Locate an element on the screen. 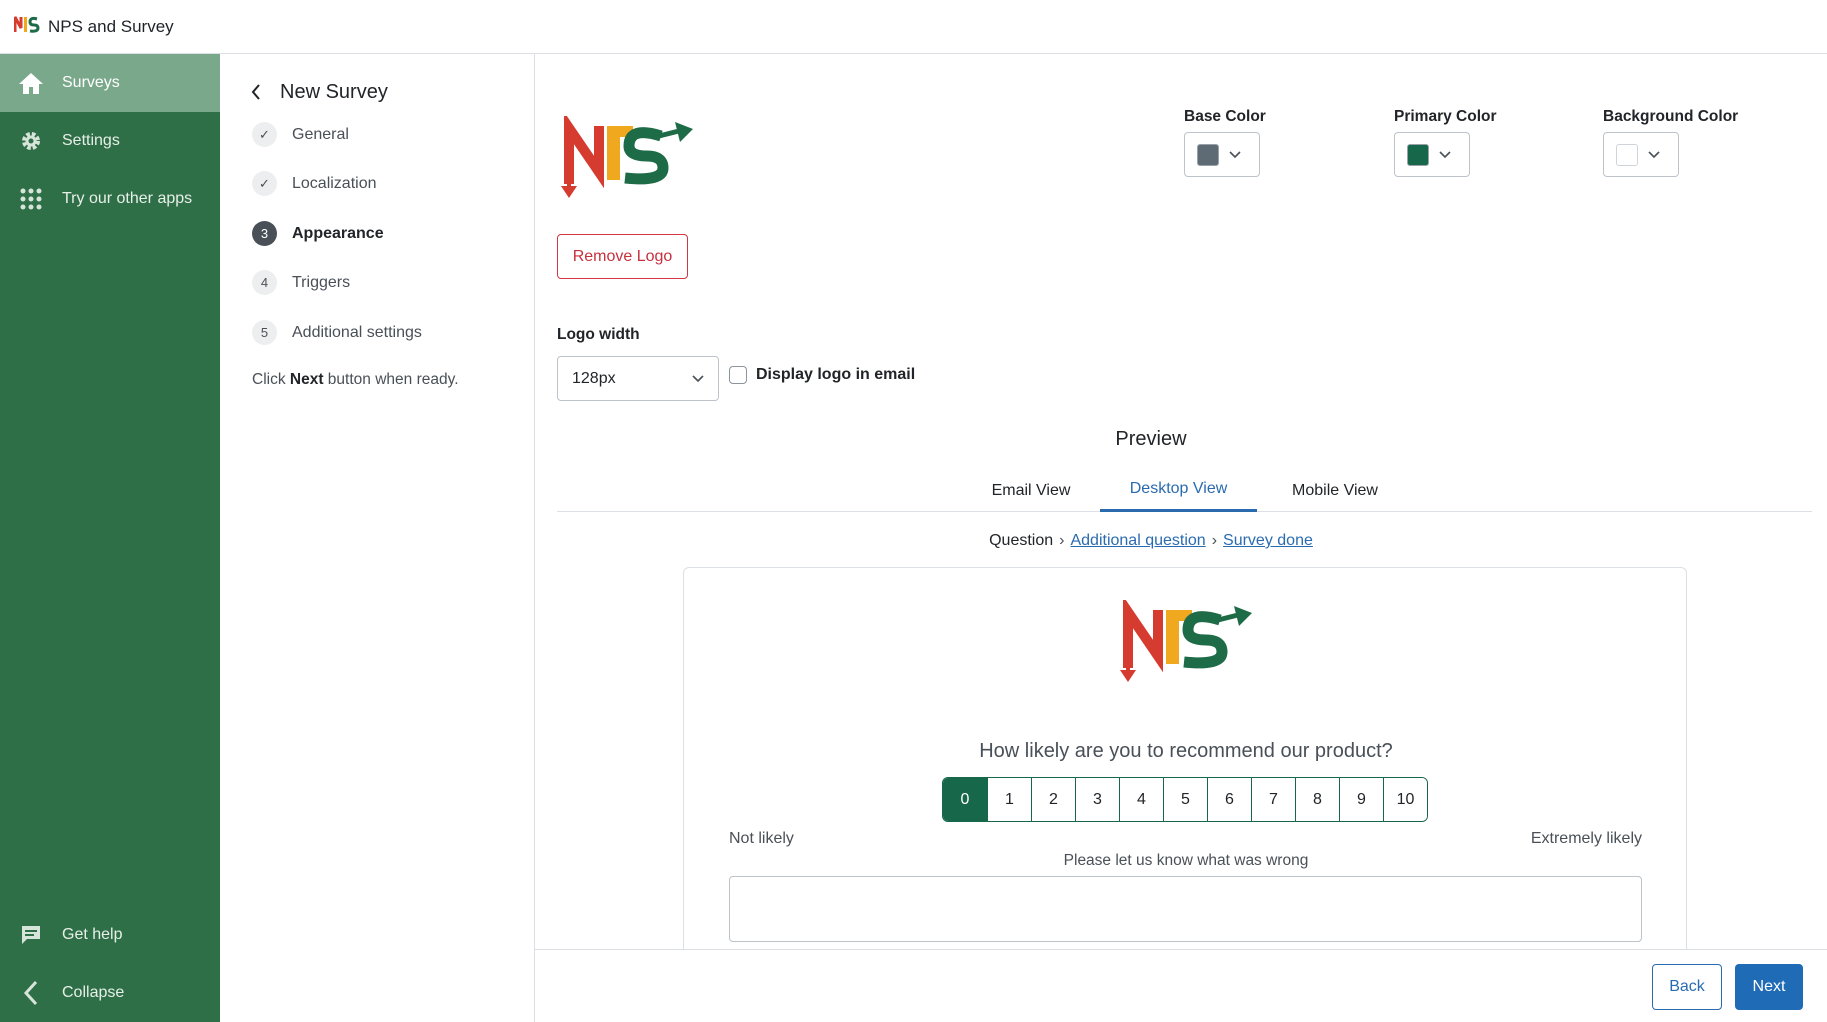 The image size is (1827, 1022). tab-desktop-view: Desktop View is located at coordinates (1178, 490).